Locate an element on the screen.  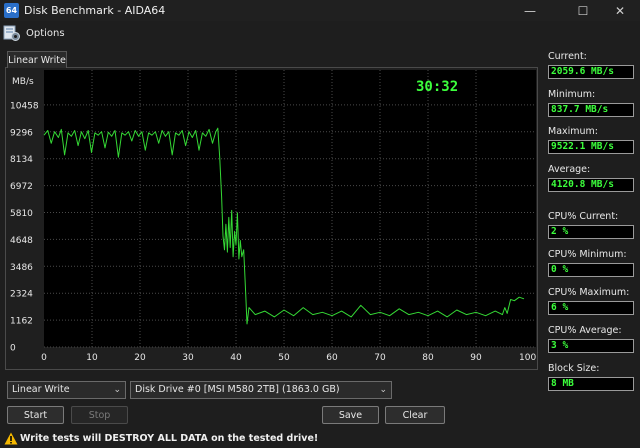
x-tick-label: 30 is located at coordinates (188, 358).